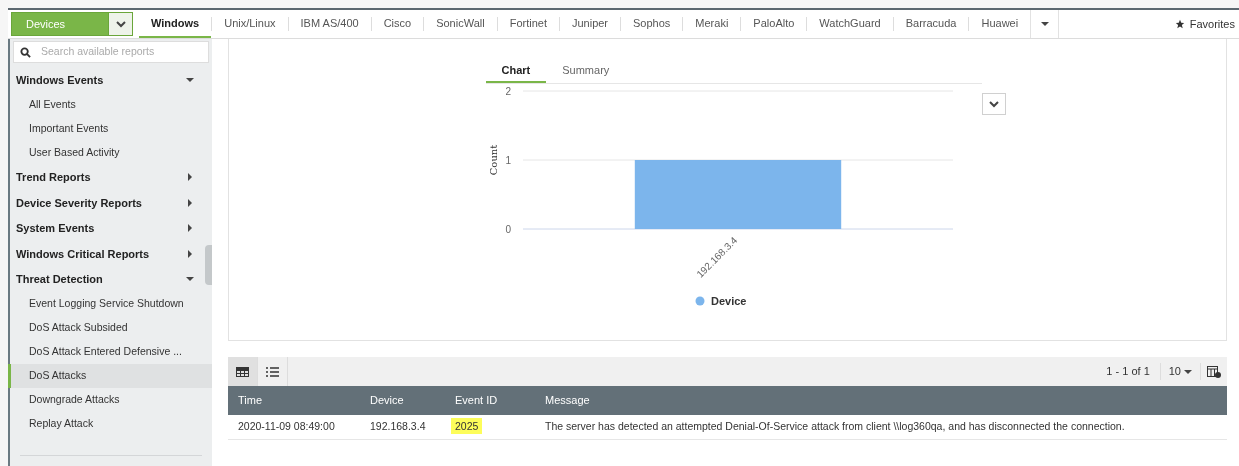 Image resolution: width=1239 pixels, height=466 pixels. I want to click on vendor-tab: WatchGuard, so click(850, 24).